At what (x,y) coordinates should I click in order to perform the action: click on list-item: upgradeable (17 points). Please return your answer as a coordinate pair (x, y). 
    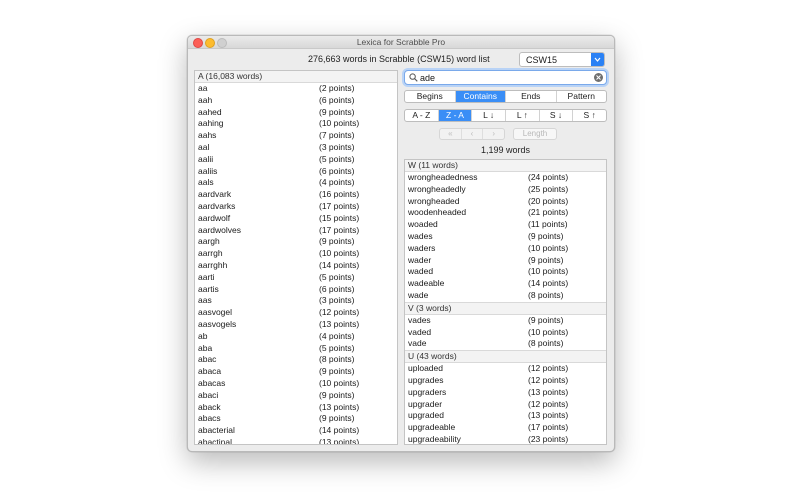
    Looking at the image, I should click on (505, 428).